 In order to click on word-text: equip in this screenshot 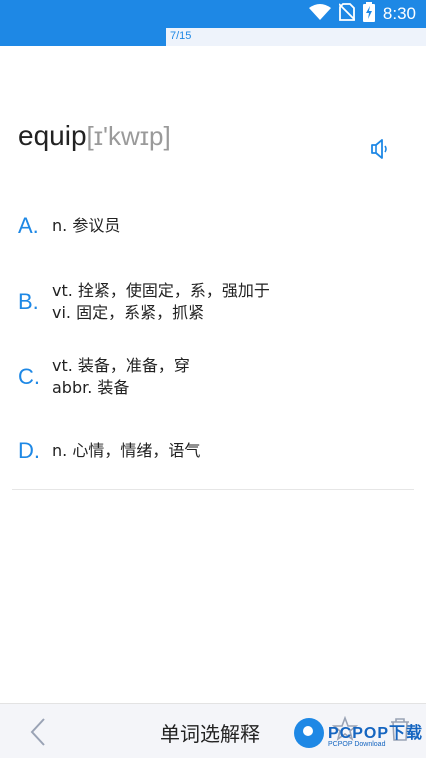, I will do `click(52, 135)`.